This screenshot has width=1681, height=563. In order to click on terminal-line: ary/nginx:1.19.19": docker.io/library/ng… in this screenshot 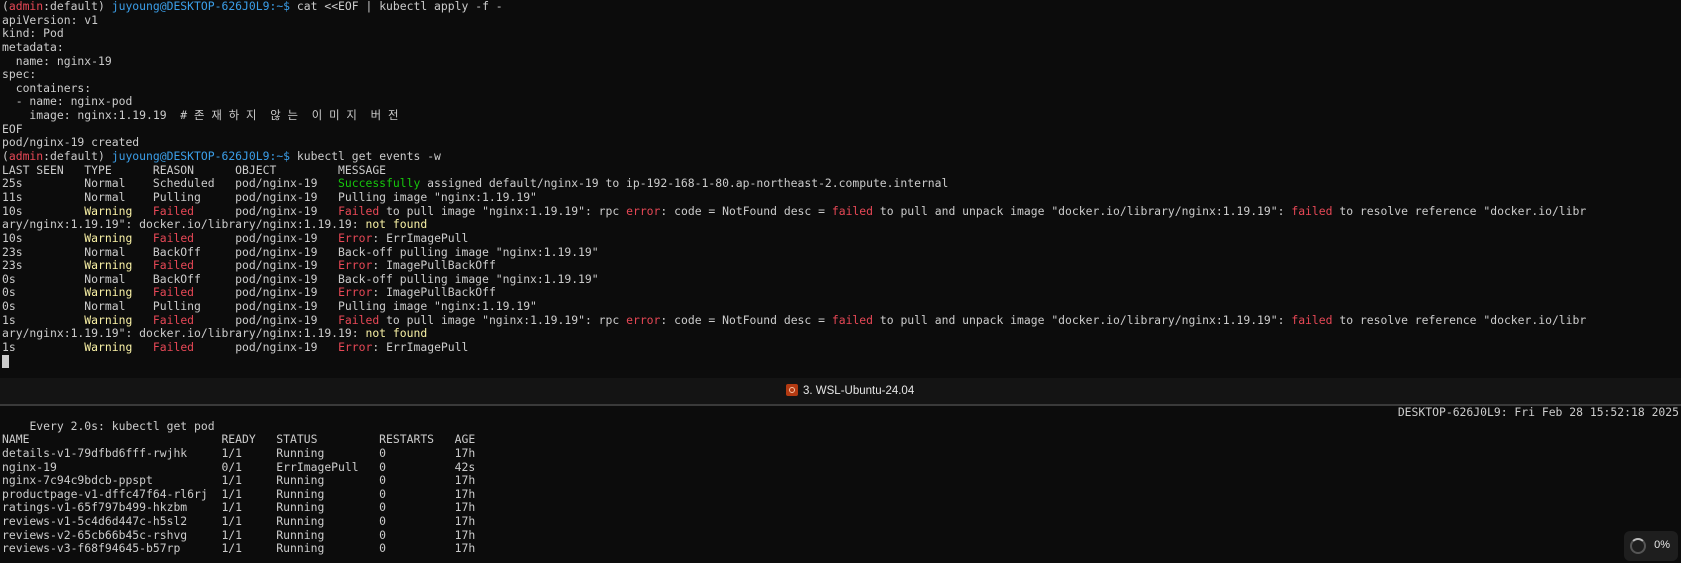, I will do `click(840, 224)`.